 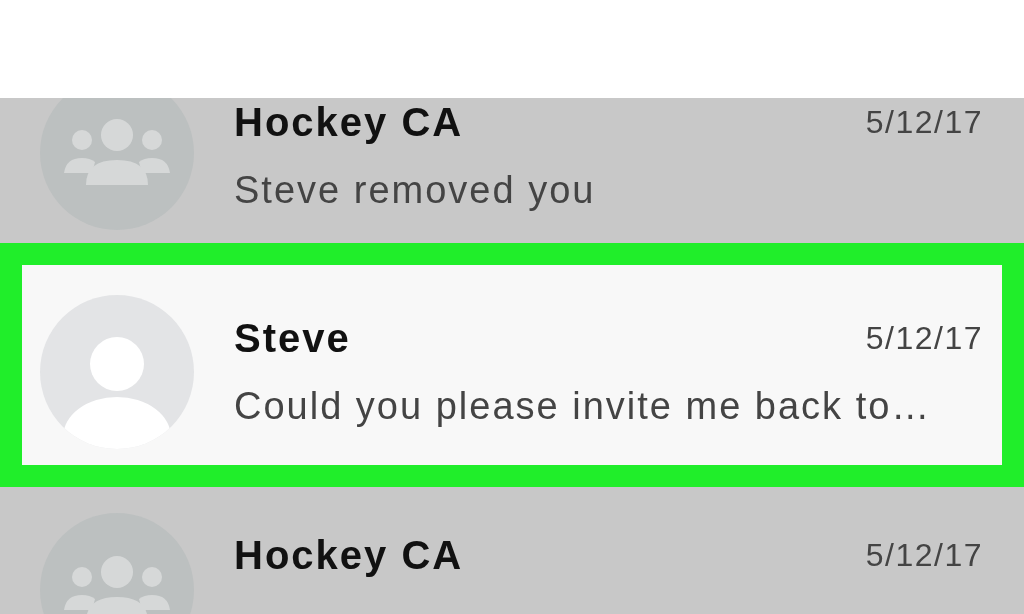 What do you see at coordinates (117, 372) in the screenshot?
I see `person-avatar-icon` at bounding box center [117, 372].